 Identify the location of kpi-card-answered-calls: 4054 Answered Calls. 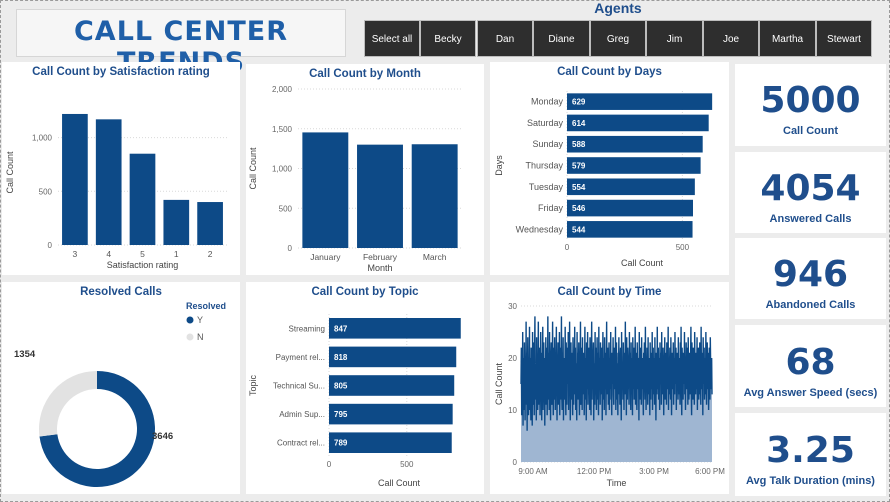
(810, 192).